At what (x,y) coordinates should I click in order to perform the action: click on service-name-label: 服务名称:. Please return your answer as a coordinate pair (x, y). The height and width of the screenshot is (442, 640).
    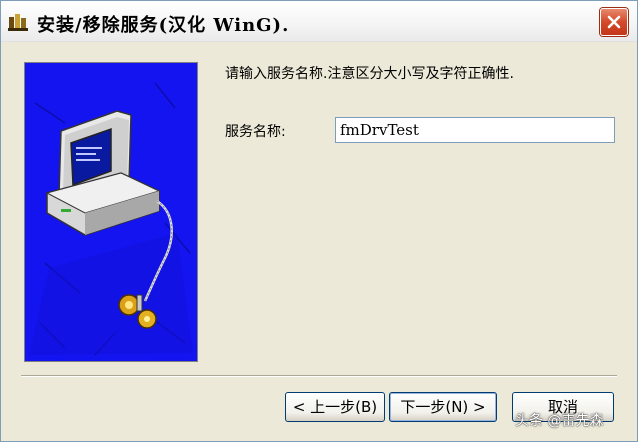
    Looking at the image, I should click on (255, 132).